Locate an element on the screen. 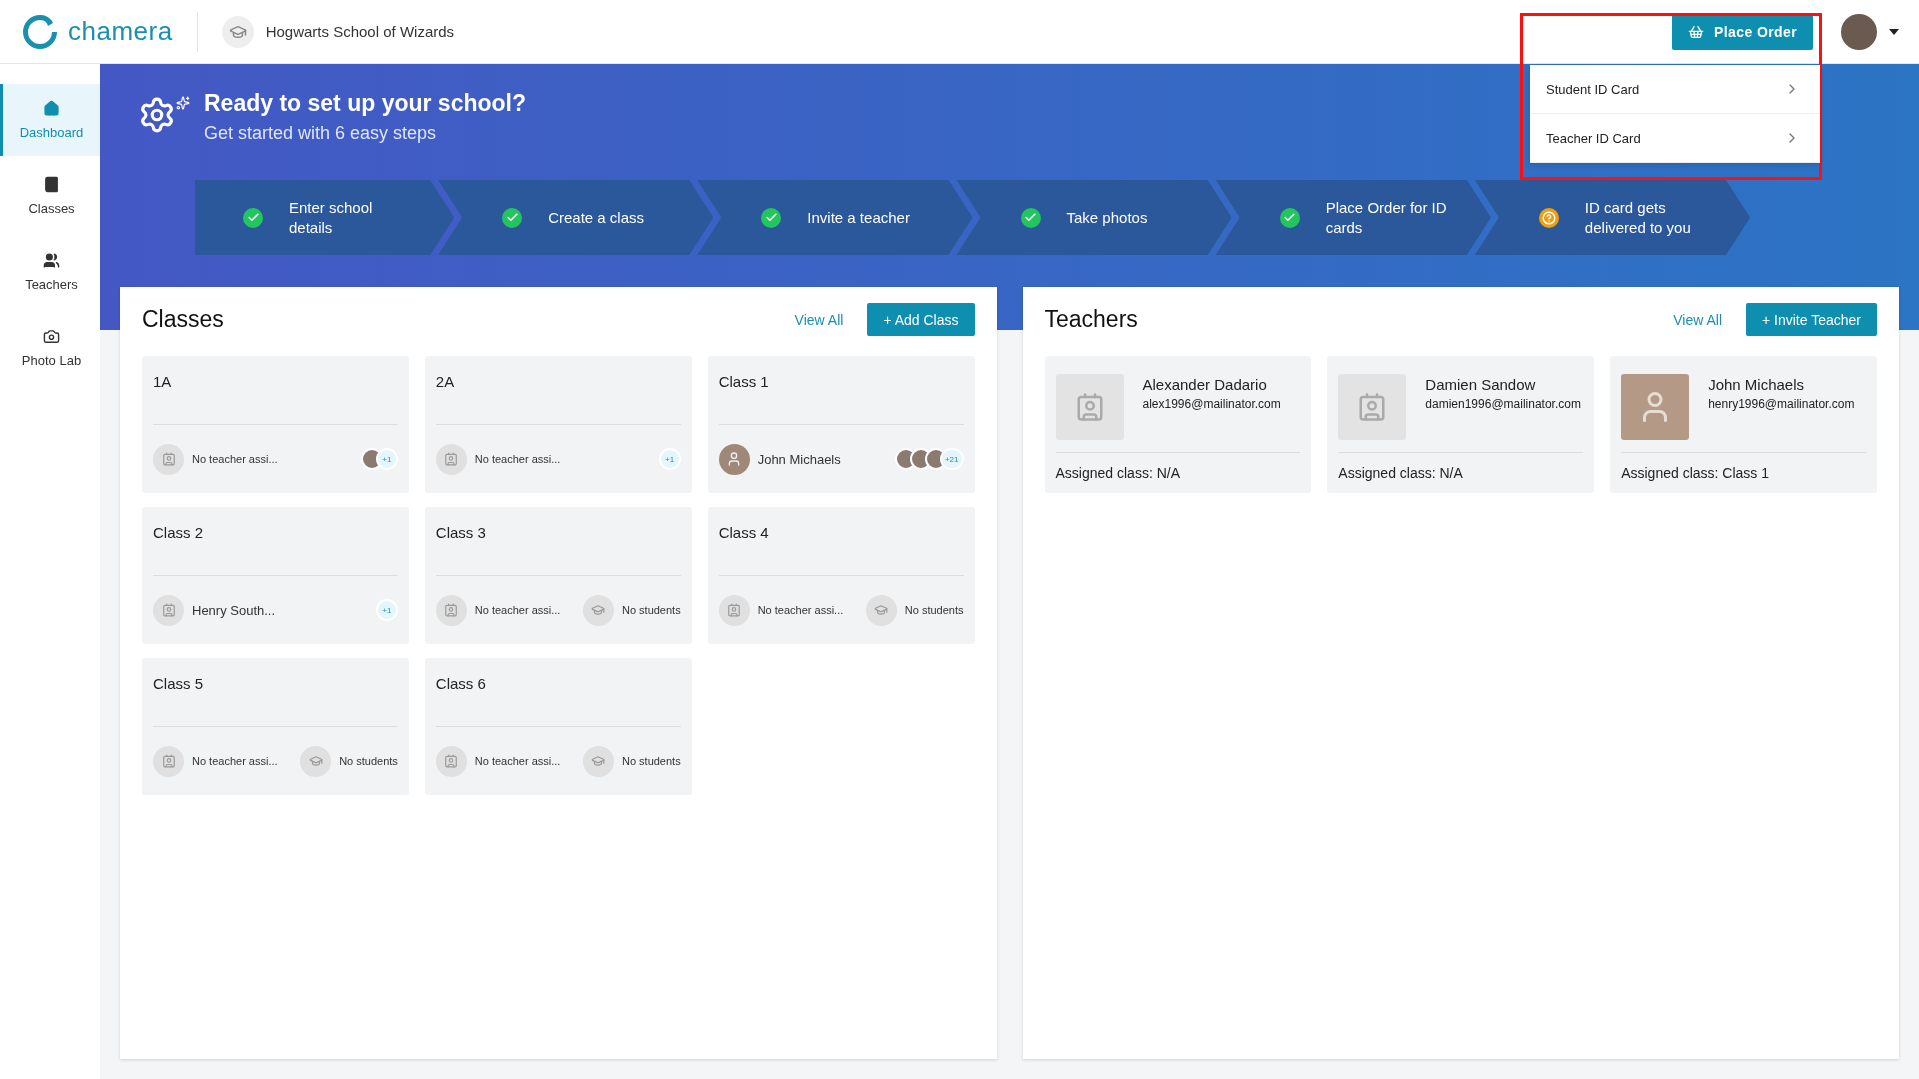 The image size is (1919, 1079). sidebar-label: Teachers is located at coordinates (51, 284).